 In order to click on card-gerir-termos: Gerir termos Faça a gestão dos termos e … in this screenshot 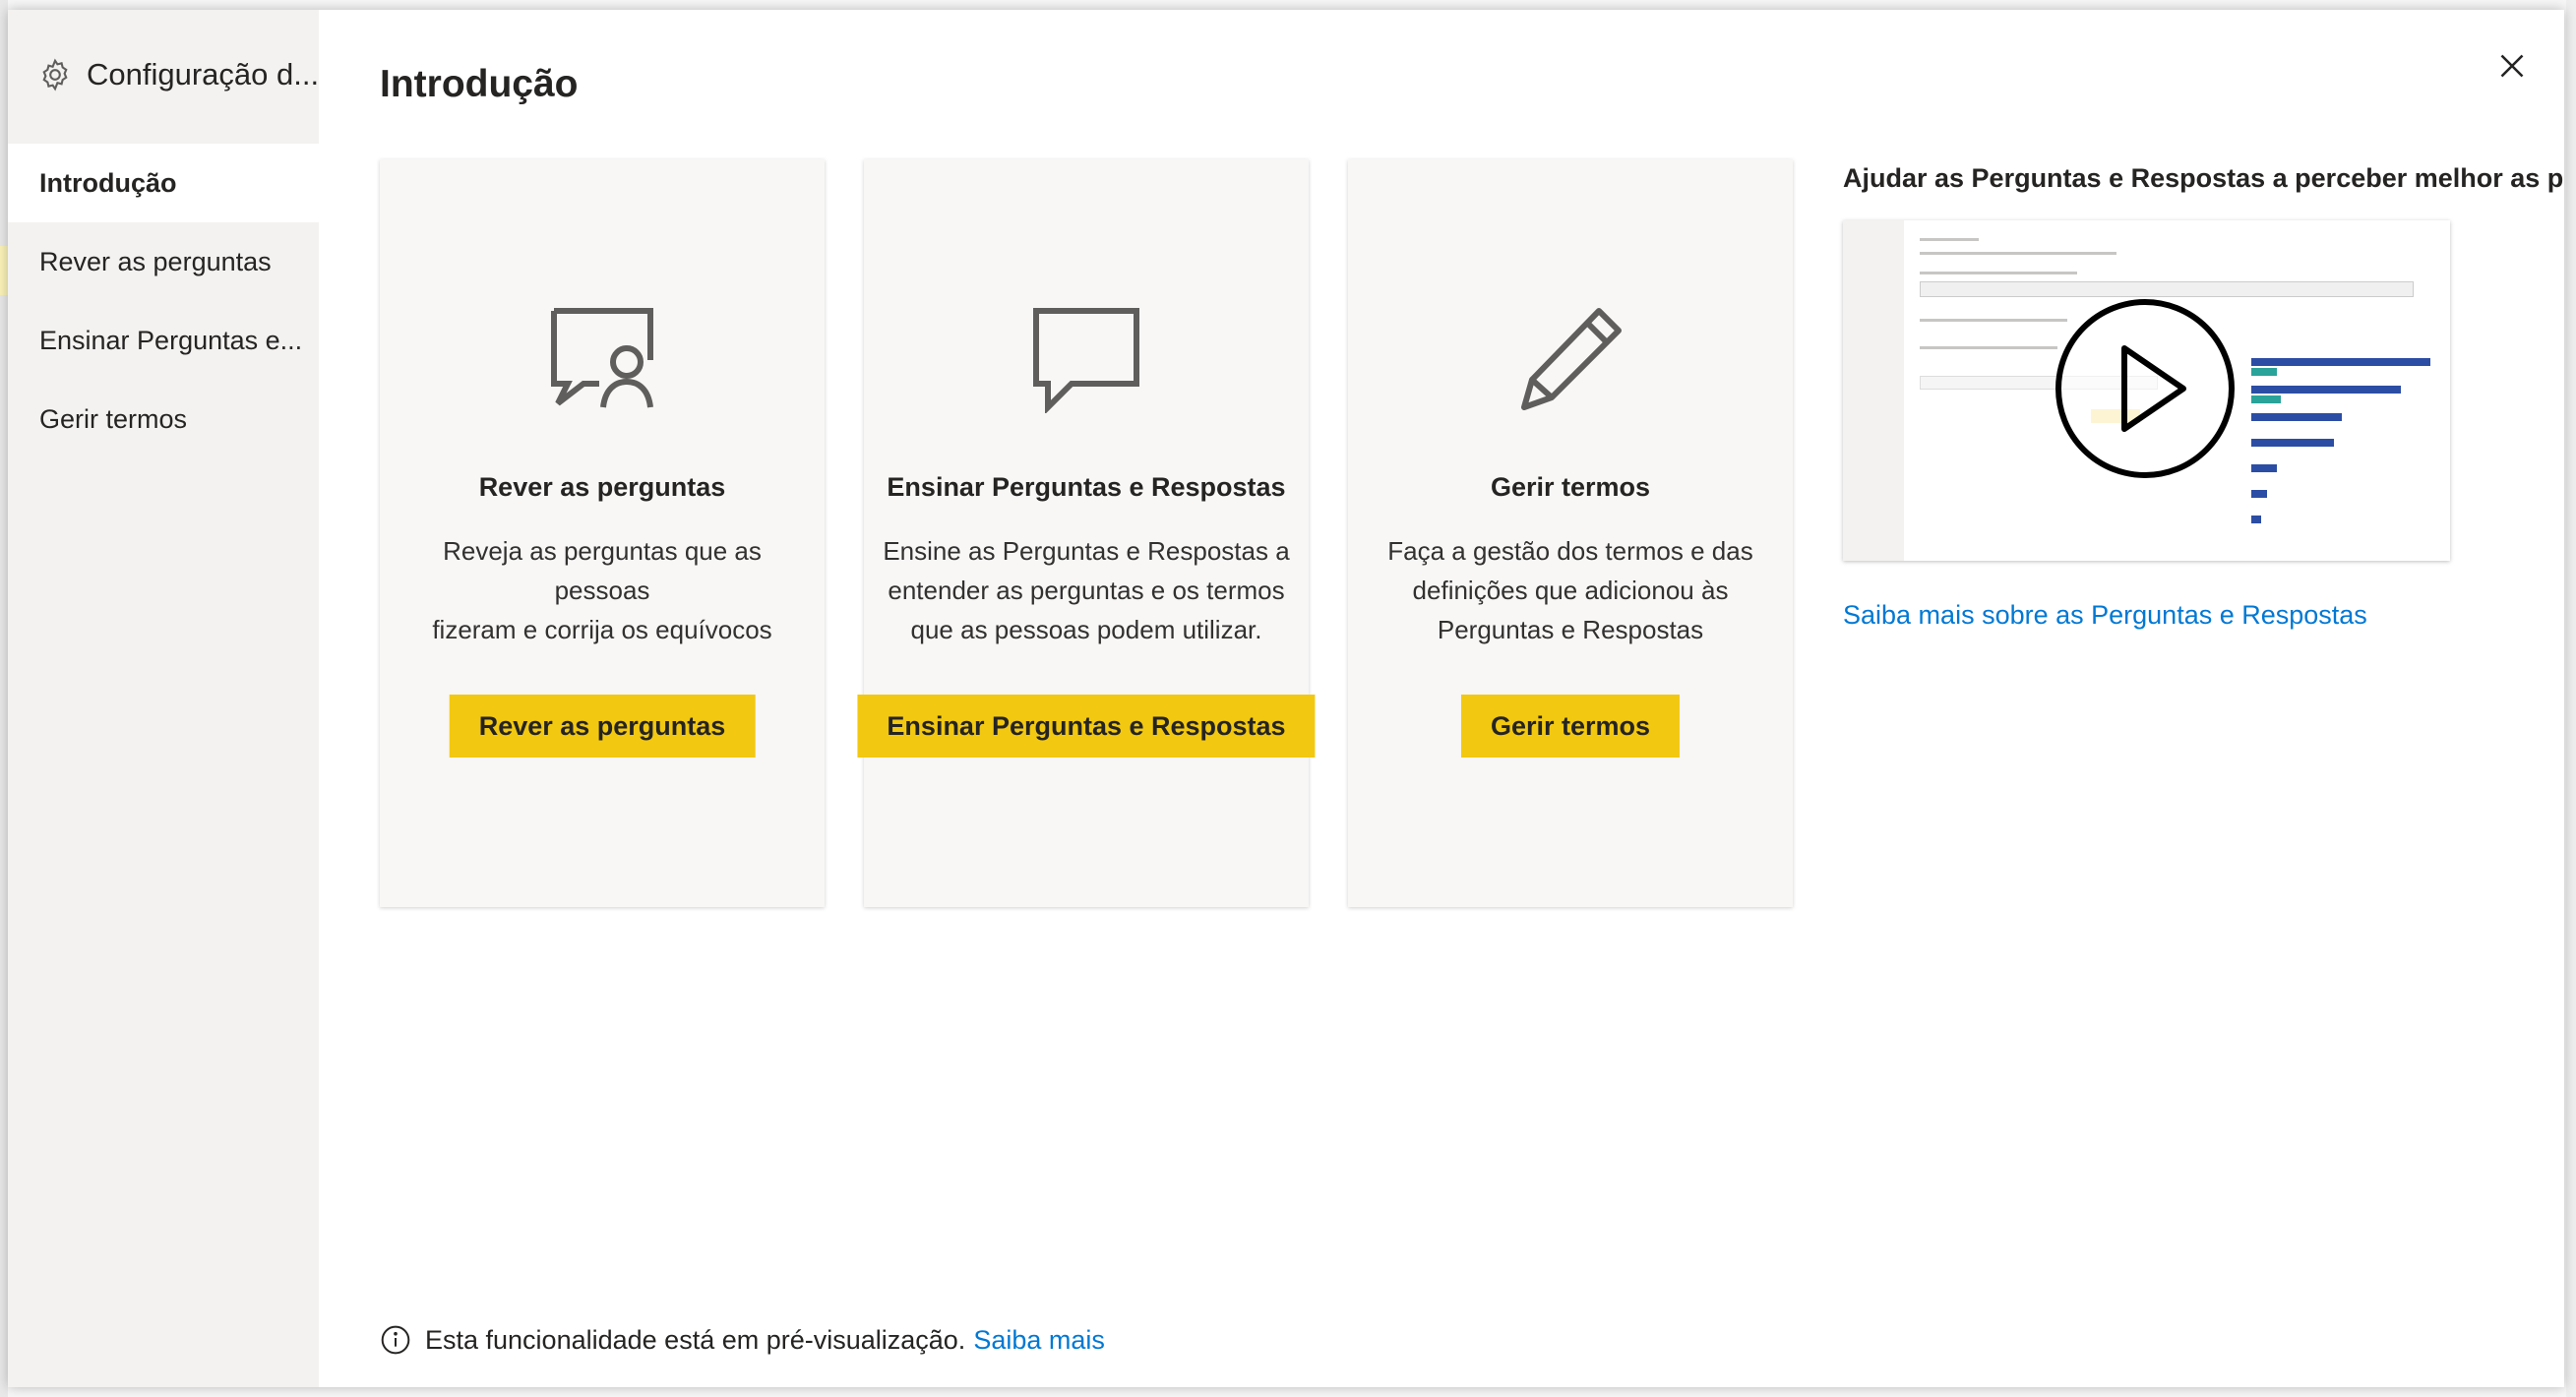, I will do `click(1570, 533)`.